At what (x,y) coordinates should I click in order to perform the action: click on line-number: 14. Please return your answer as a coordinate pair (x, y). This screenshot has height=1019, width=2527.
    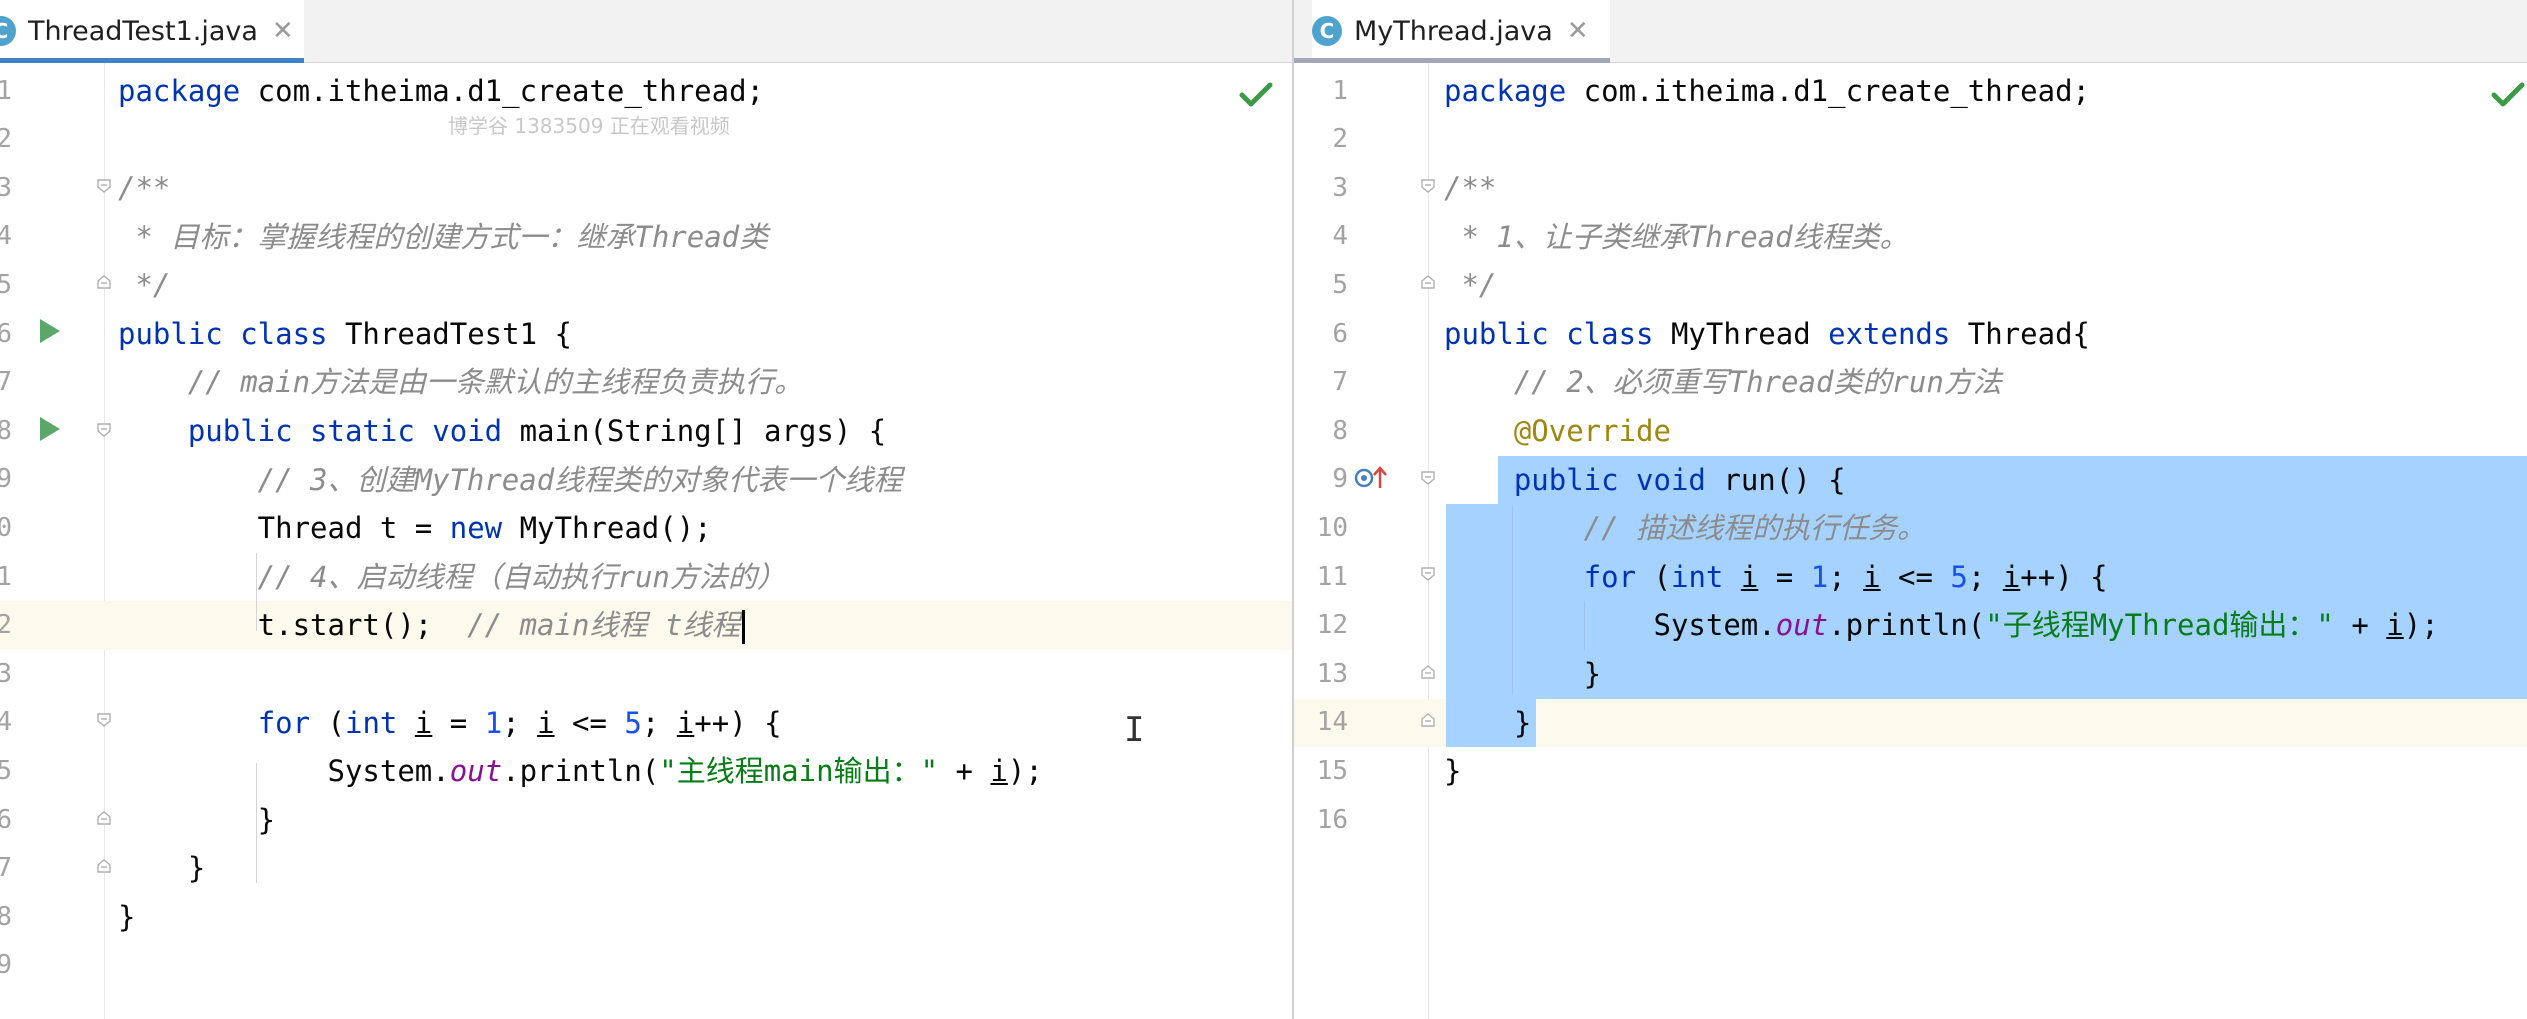
    Looking at the image, I should click on (1332, 722).